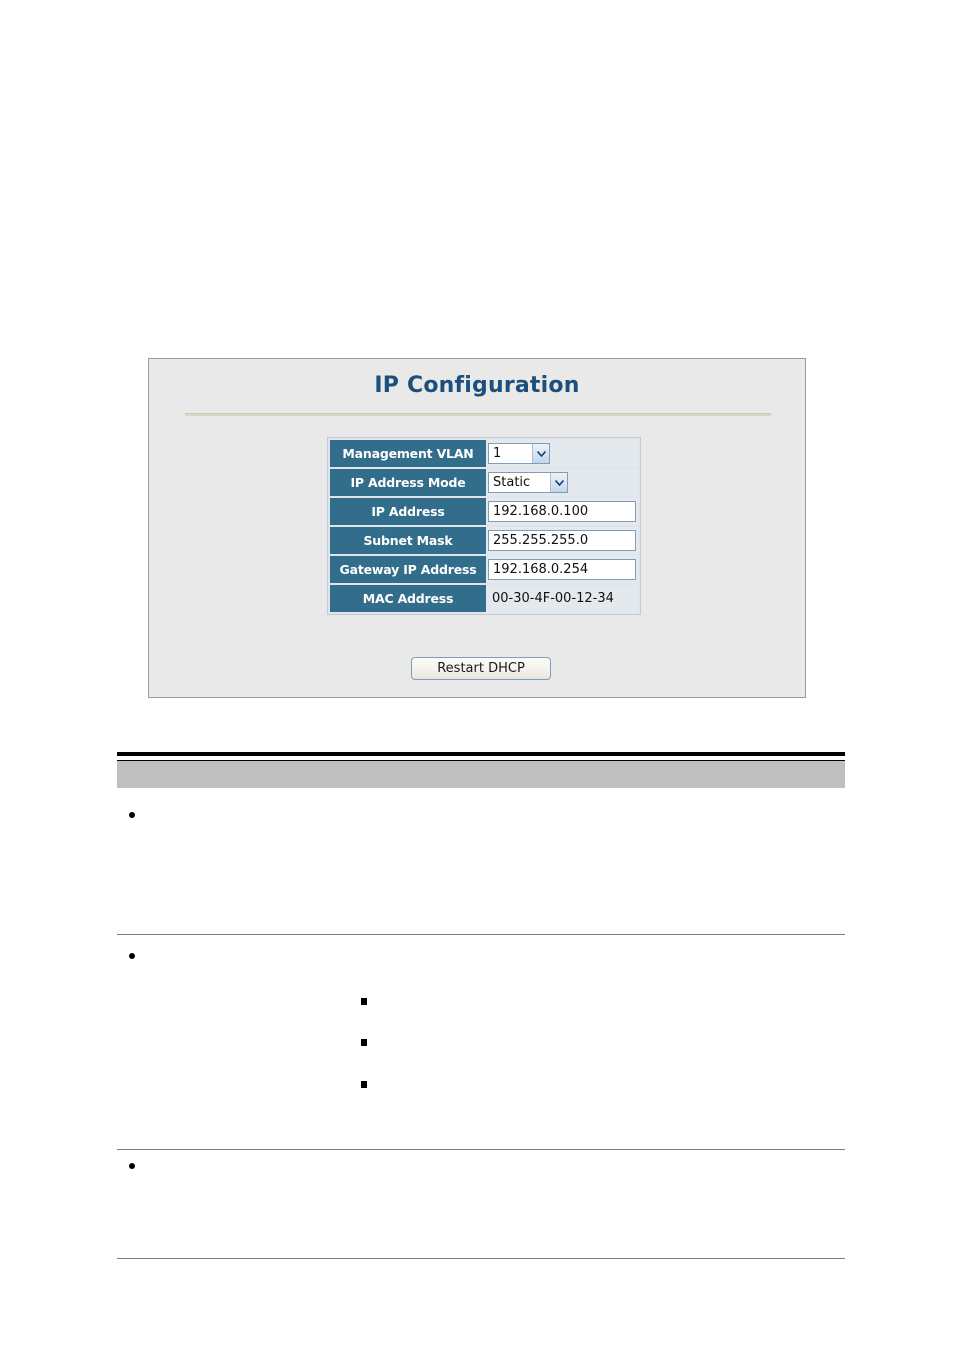 This screenshot has height=1350, width=954. I want to click on label-subnet-mask: Subnet Mask, so click(408, 540).